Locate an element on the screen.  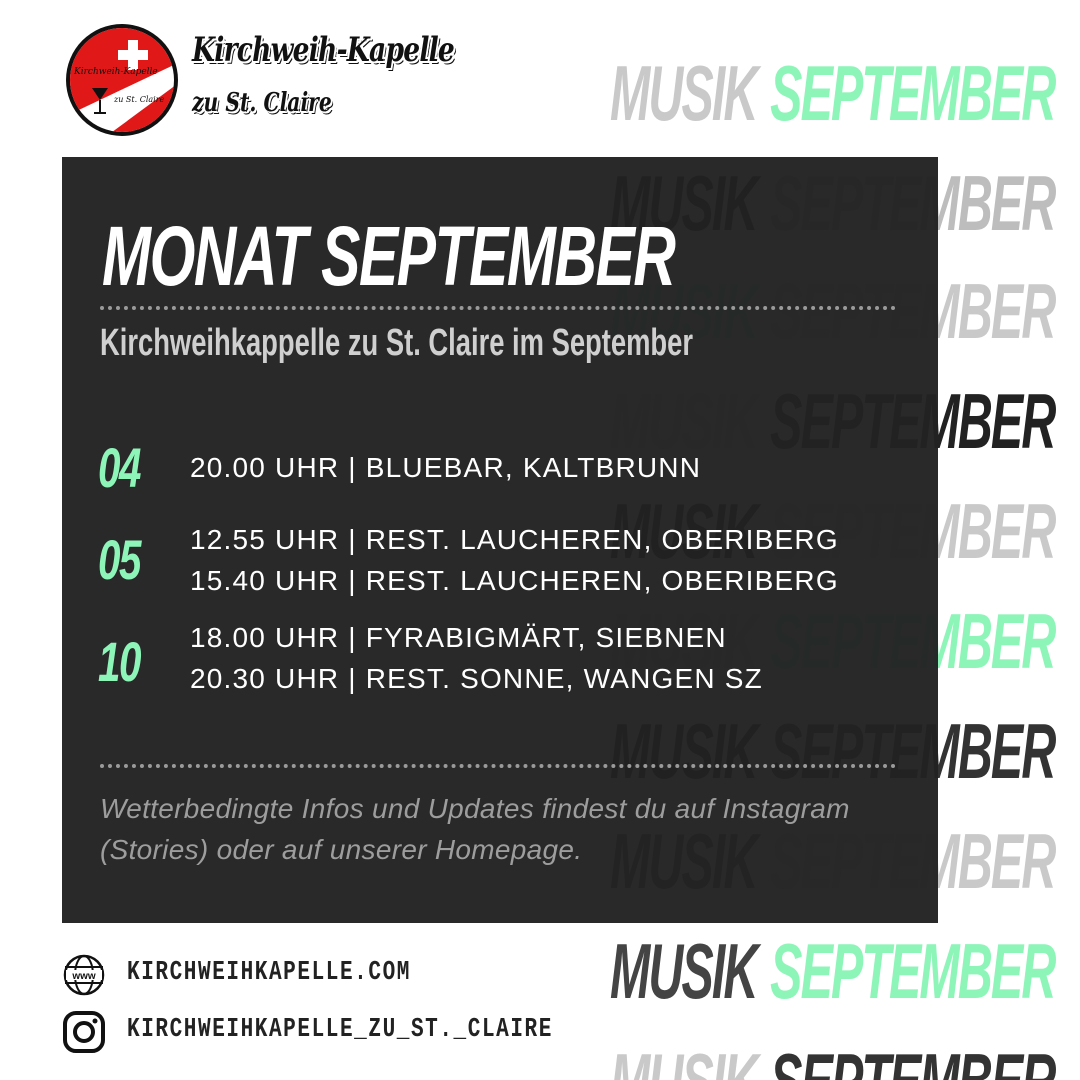
event-line: 20.30 UHR | REST. SONNE, WANGEN SZ is located at coordinates (476, 678).